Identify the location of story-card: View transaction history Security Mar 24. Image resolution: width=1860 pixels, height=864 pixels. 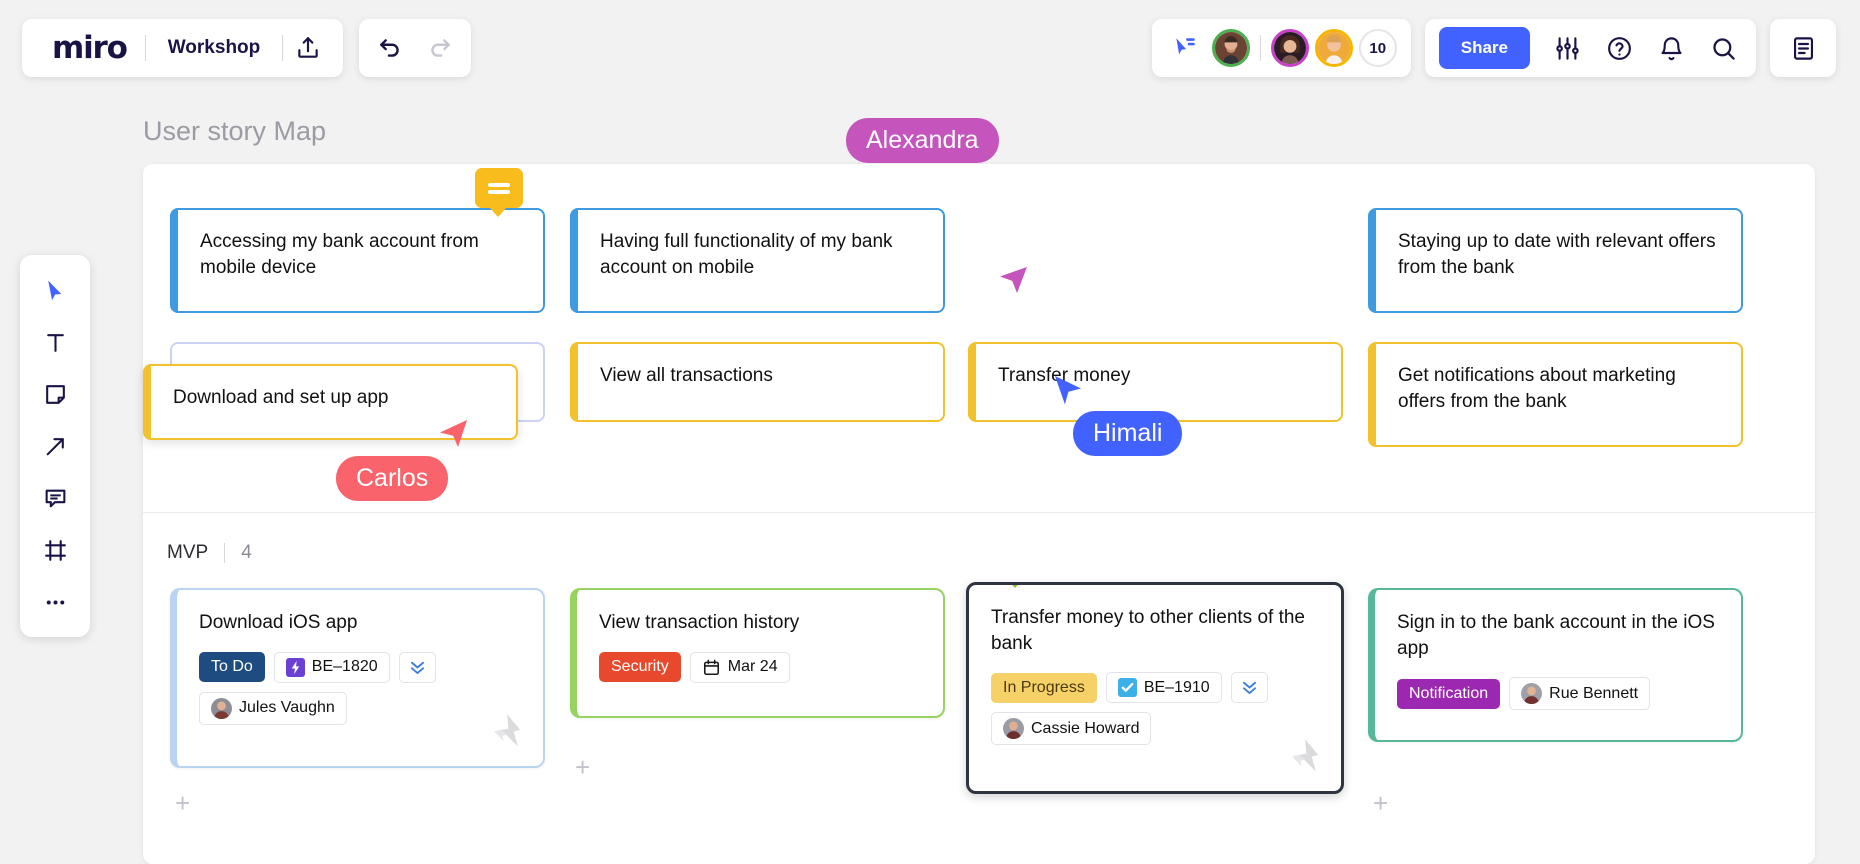
(757, 653).